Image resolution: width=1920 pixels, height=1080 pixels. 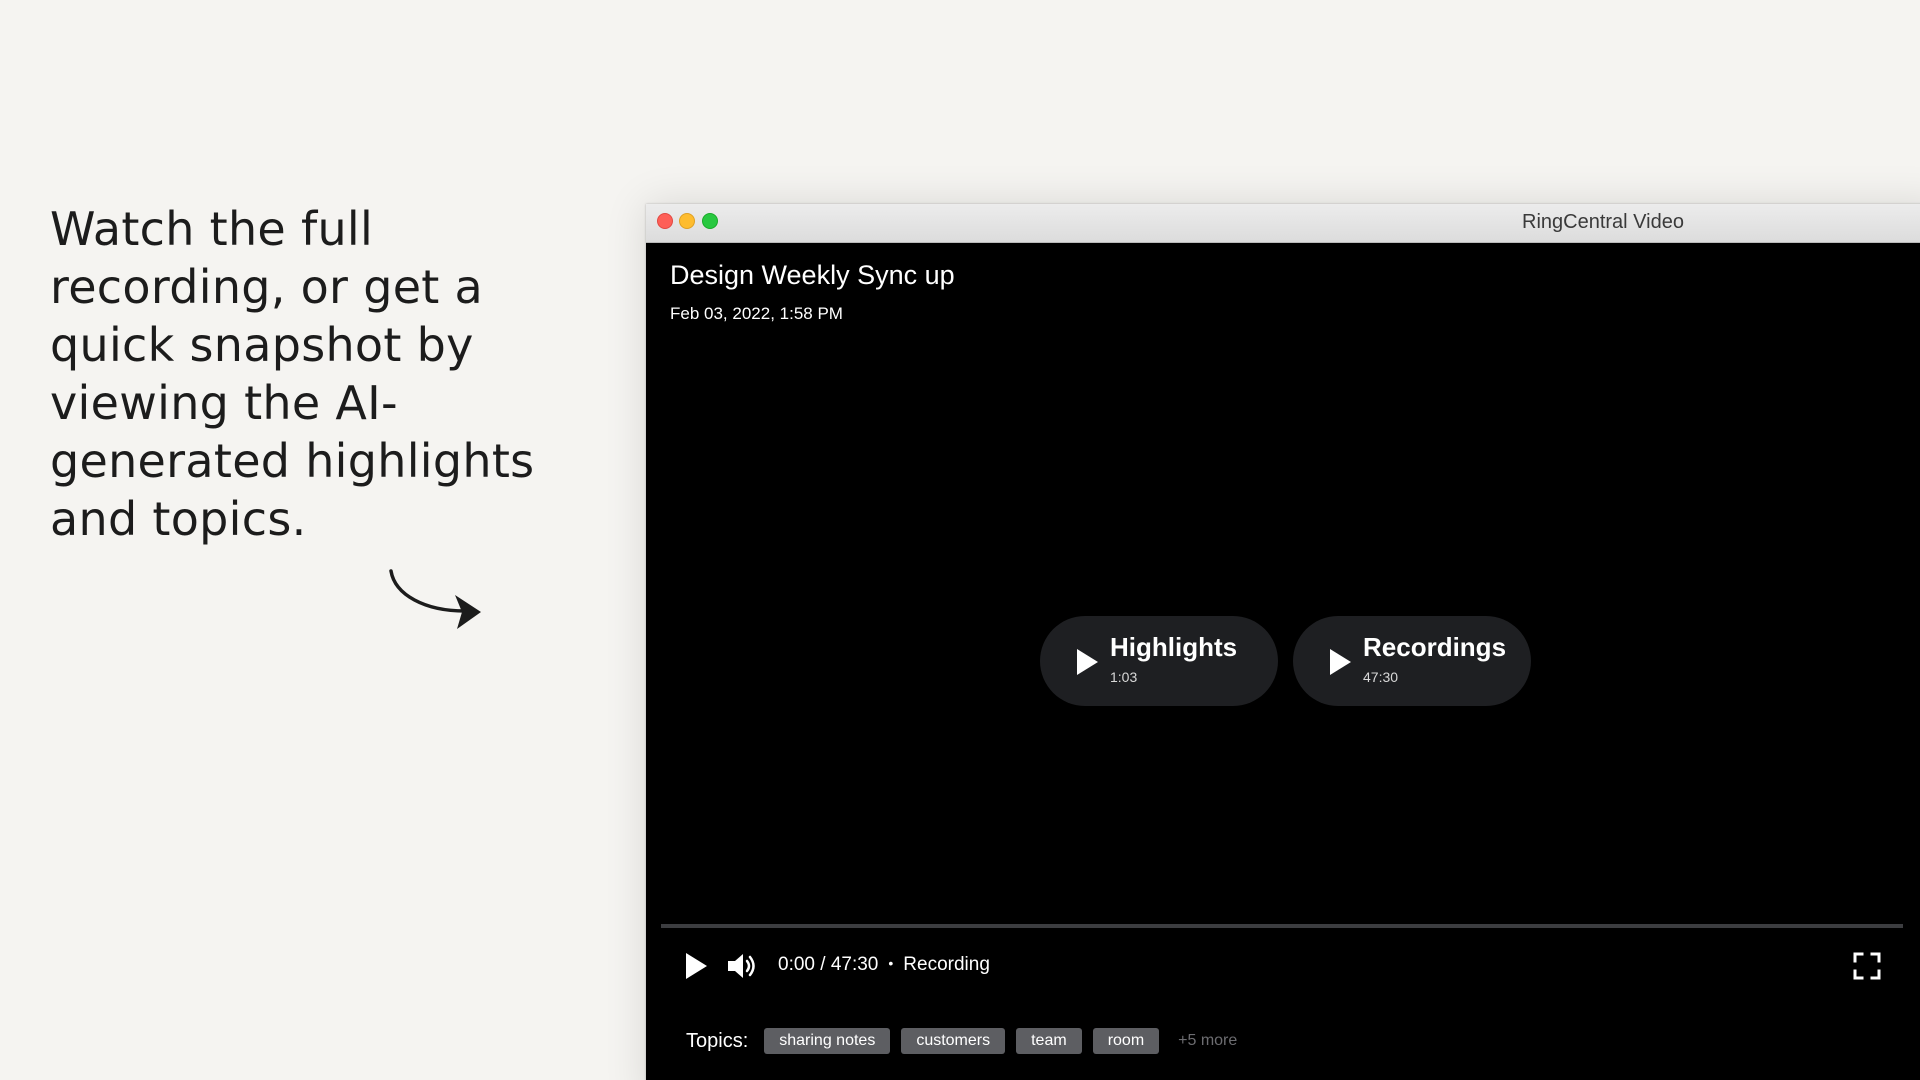 What do you see at coordinates (946, 964) in the screenshot?
I see `playback-mode: Recording` at bounding box center [946, 964].